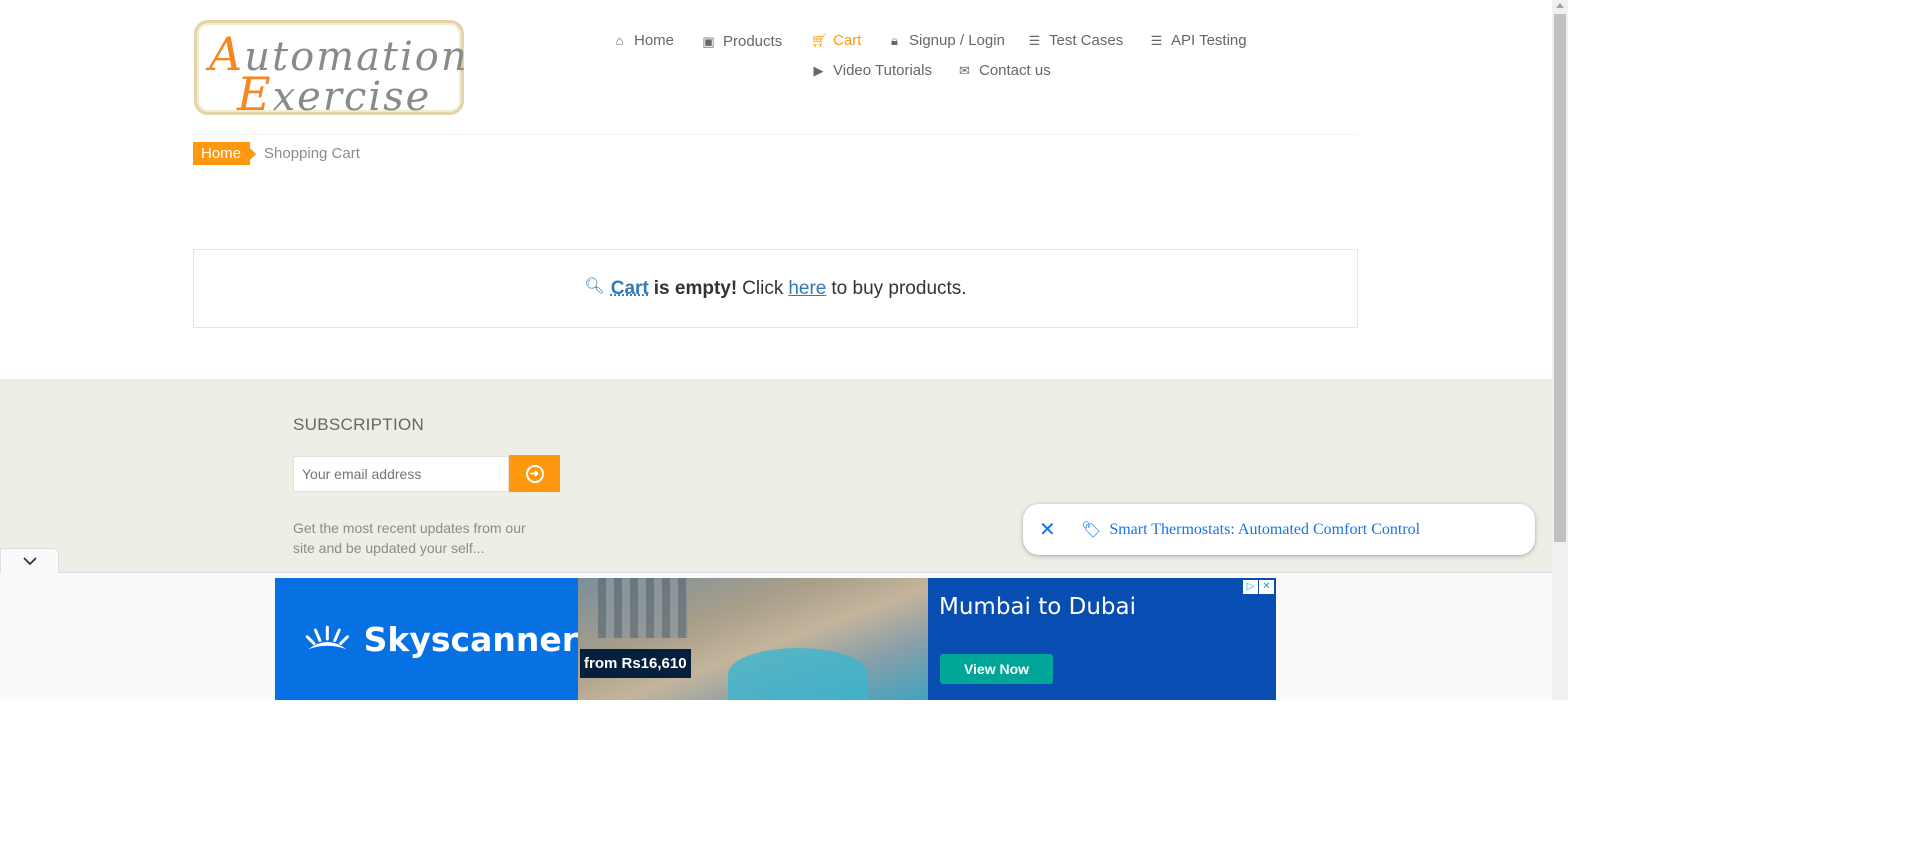 The height and width of the screenshot is (857, 1920). Describe the element at coordinates (1047, 529) in the screenshot. I see `close-icon: ✕` at that location.